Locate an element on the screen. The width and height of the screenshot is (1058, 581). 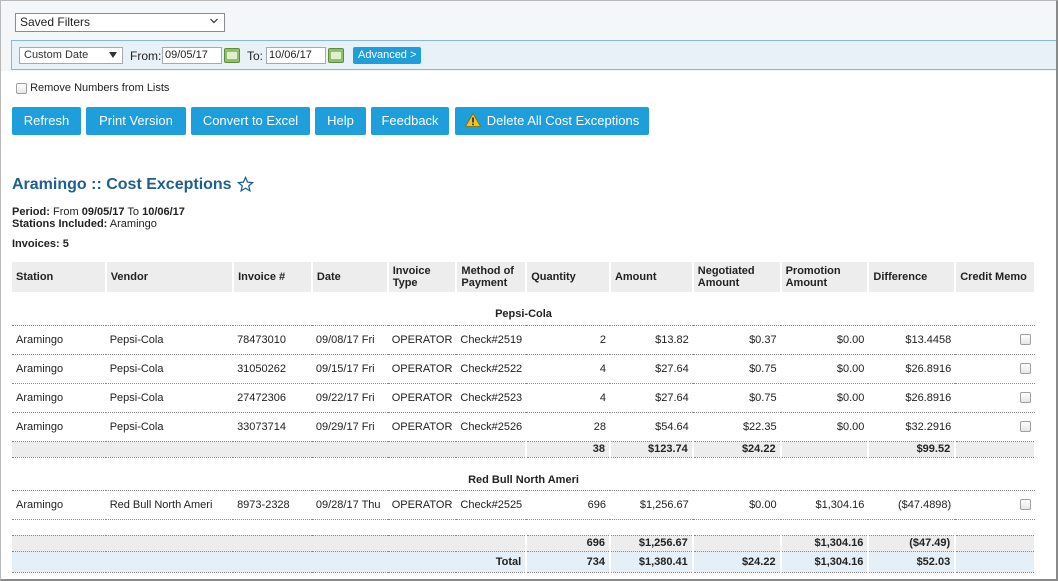
delete-all-cost-exceptions-button: Delete All Cost Exceptions is located at coordinates (552, 121).